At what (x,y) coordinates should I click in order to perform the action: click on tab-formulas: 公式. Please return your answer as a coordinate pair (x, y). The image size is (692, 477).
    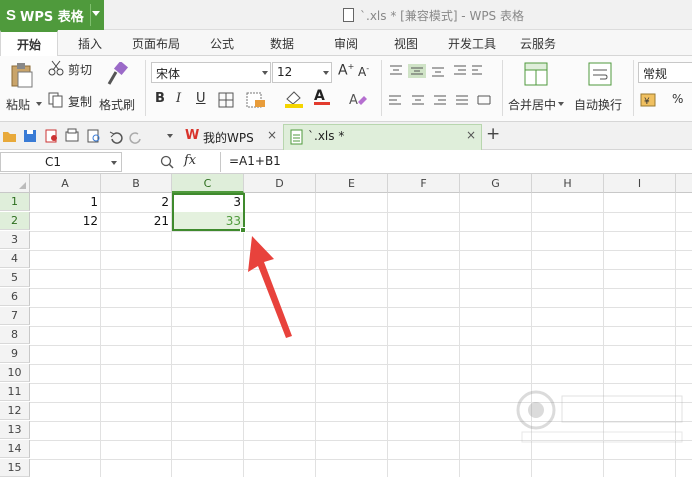
    Looking at the image, I should click on (222, 43).